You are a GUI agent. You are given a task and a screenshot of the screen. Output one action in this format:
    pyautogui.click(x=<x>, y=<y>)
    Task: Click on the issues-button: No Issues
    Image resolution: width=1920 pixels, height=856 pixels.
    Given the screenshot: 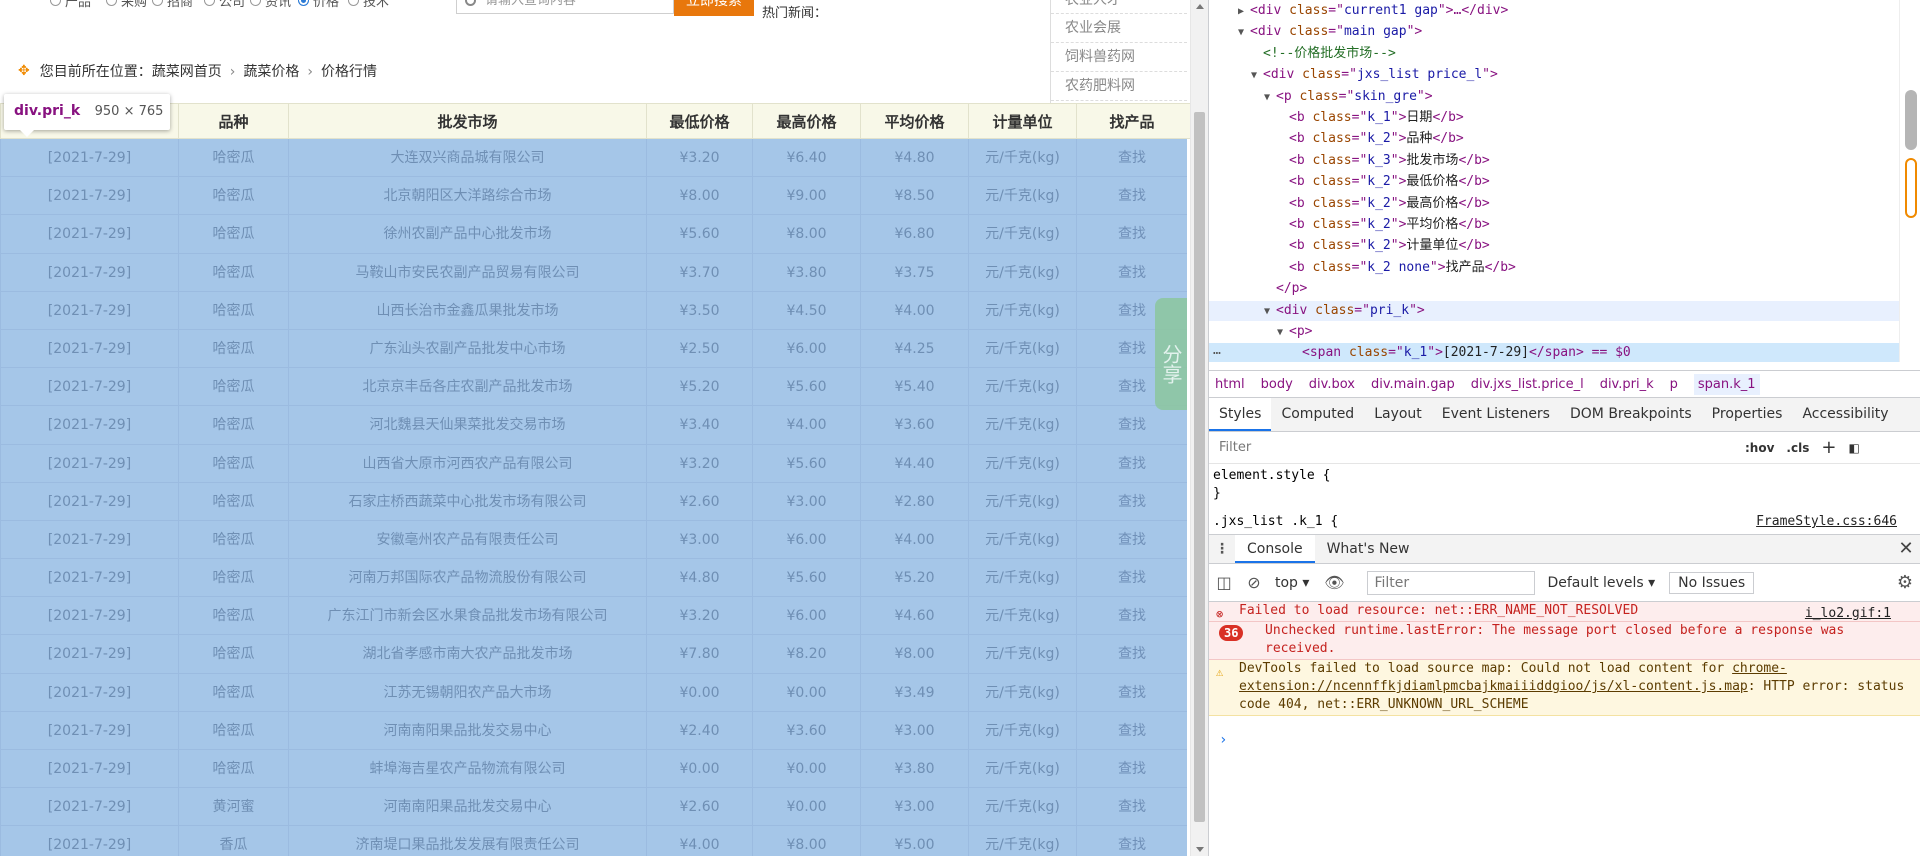 What is the action you would take?
    pyautogui.click(x=1712, y=582)
    